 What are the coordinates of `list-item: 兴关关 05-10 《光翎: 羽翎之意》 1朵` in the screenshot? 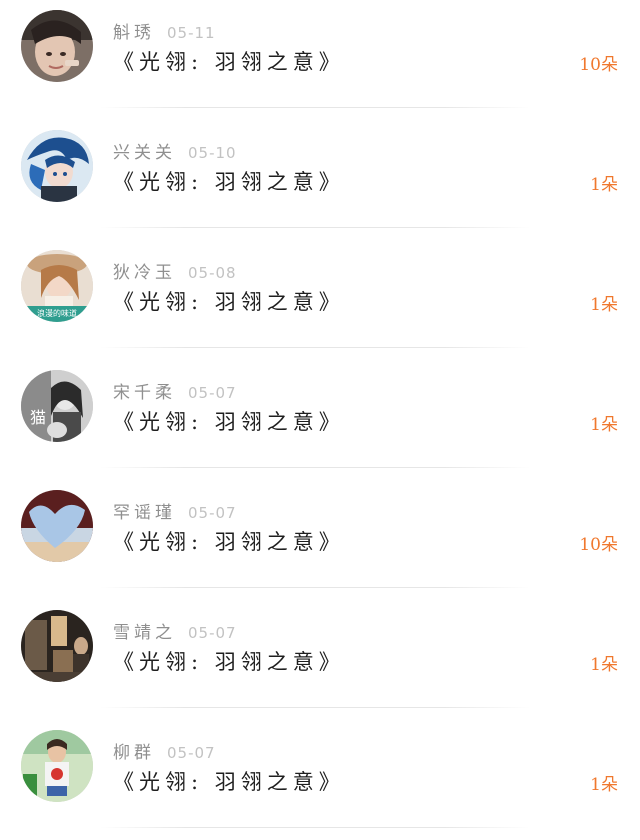 It's located at (320, 180).